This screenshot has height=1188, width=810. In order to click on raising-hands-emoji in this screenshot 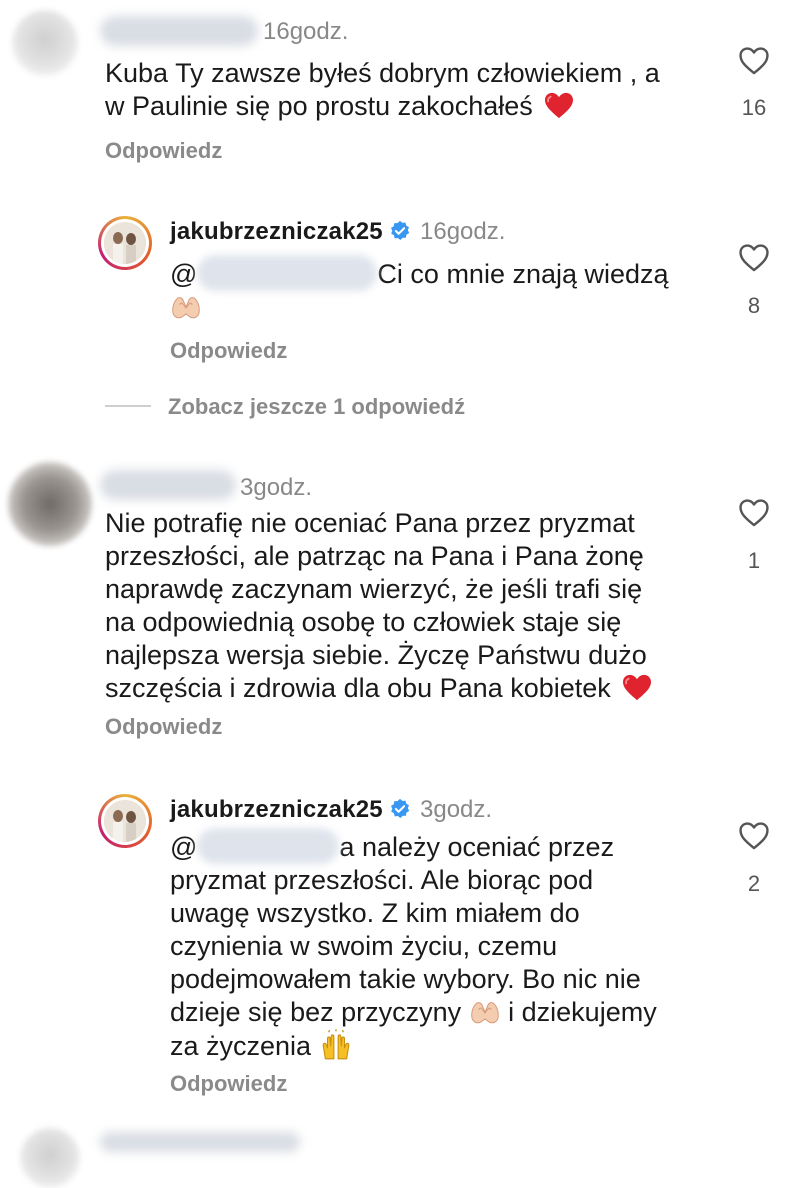, I will do `click(335, 1044)`.